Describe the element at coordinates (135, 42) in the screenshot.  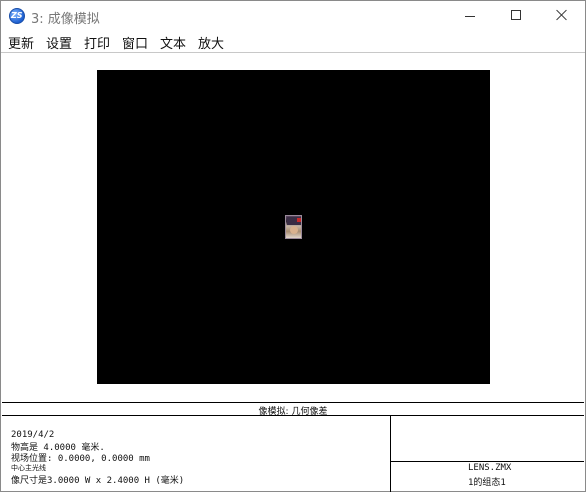
I see `menu-window: 窗口` at that location.